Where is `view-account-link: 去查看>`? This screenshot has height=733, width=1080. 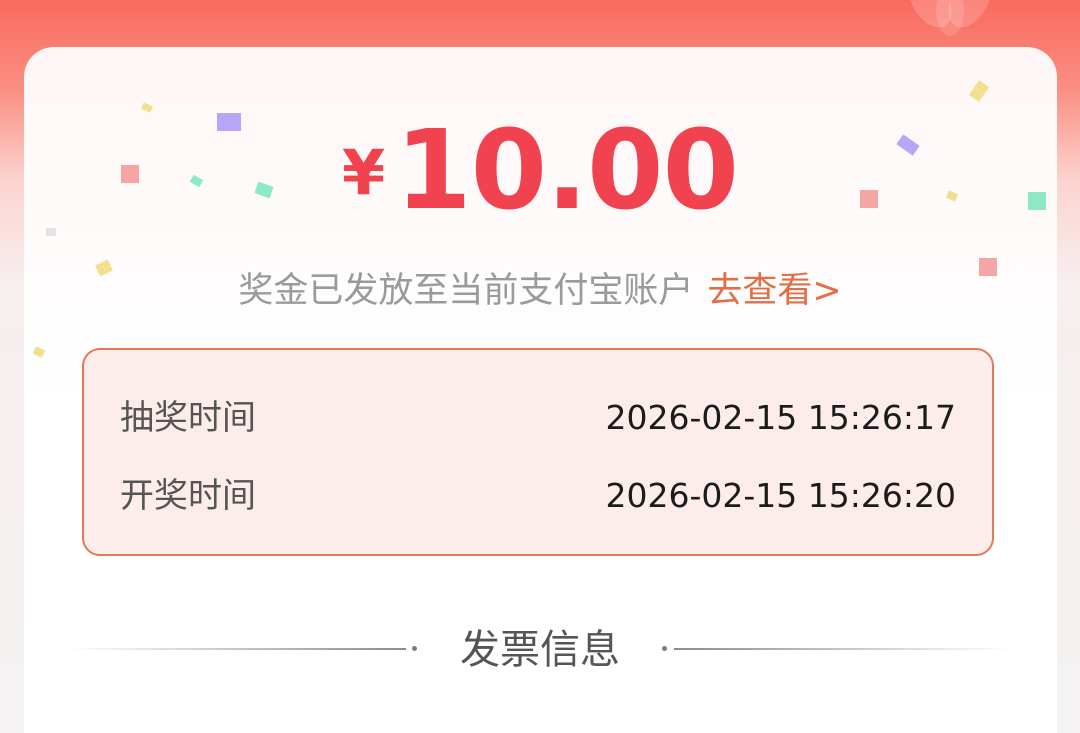
view-account-link: 去查看> is located at coordinates (774, 291).